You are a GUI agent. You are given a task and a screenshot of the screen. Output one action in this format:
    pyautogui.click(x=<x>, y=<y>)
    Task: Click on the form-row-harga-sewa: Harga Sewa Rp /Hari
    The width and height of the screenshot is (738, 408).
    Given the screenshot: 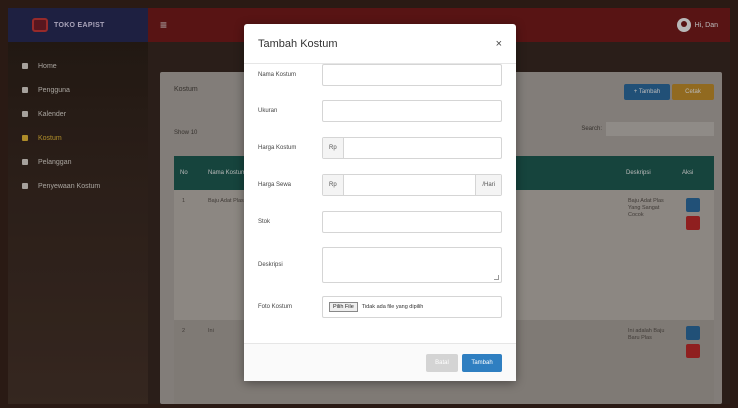 What is the action you would take?
    pyautogui.click(x=380, y=185)
    